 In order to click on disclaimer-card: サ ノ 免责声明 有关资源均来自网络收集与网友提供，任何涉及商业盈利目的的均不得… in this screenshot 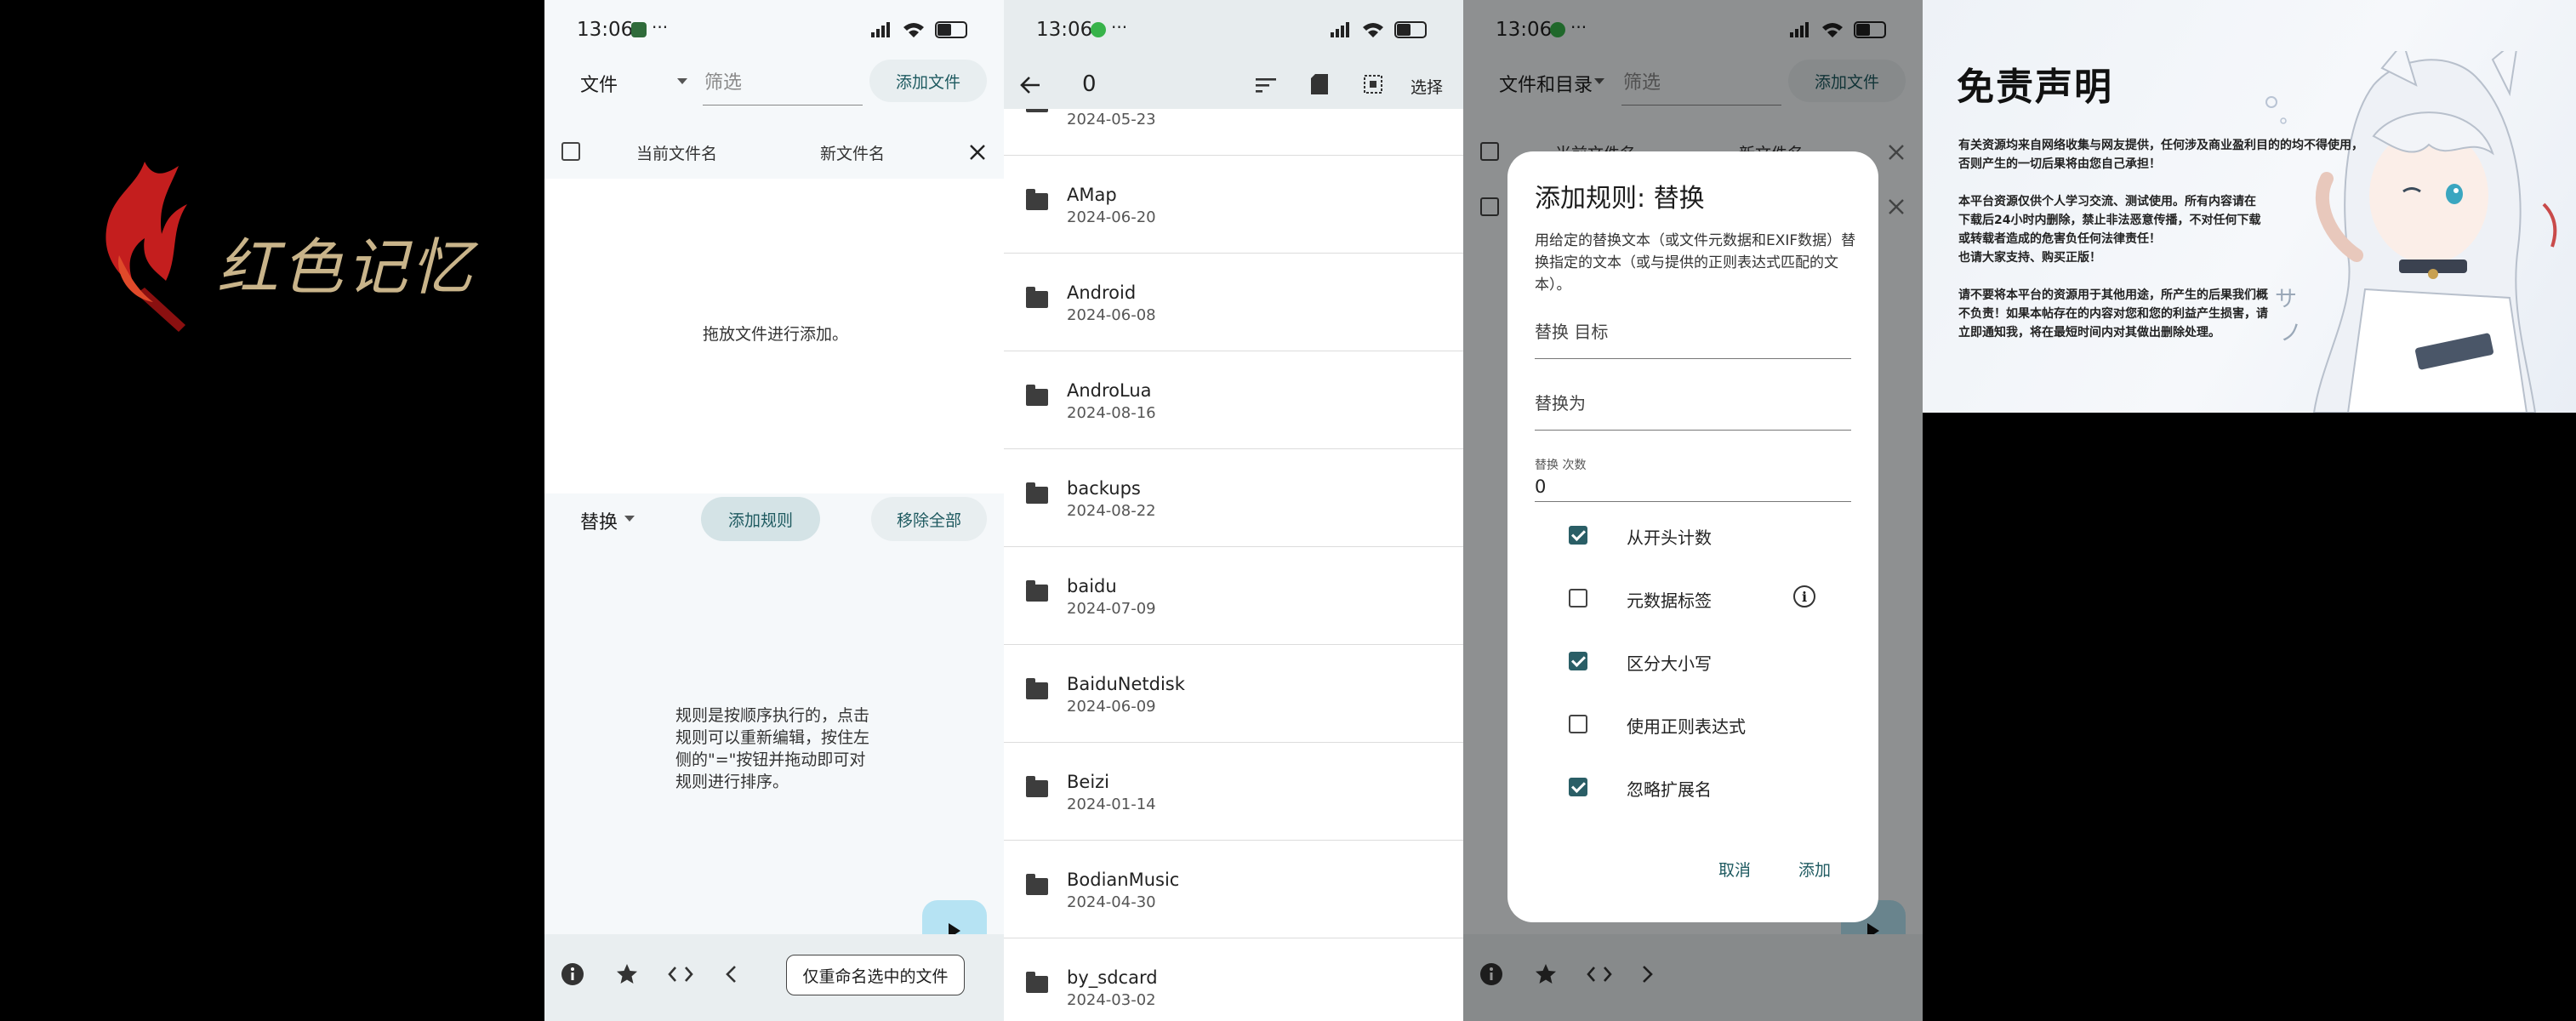, I will do `click(2249, 206)`.